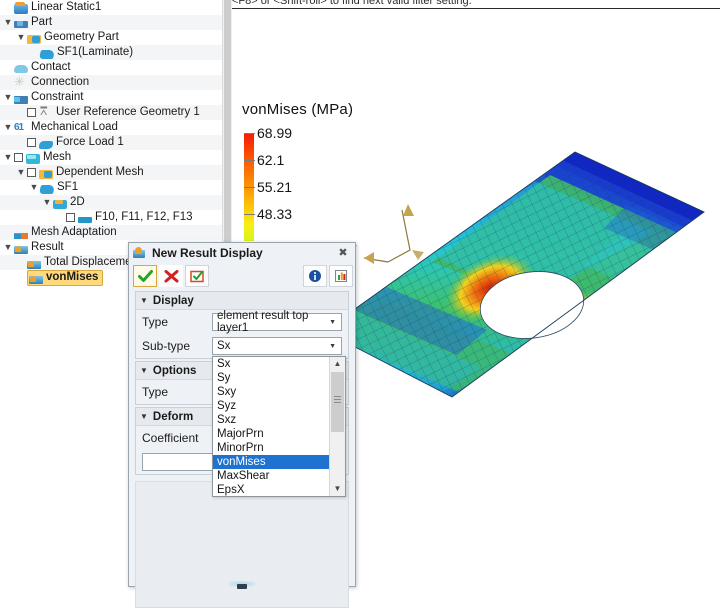 Image resolution: width=720 pixels, height=608 pixels. I want to click on dropdown-option-epsx: EpsX, so click(272, 490).